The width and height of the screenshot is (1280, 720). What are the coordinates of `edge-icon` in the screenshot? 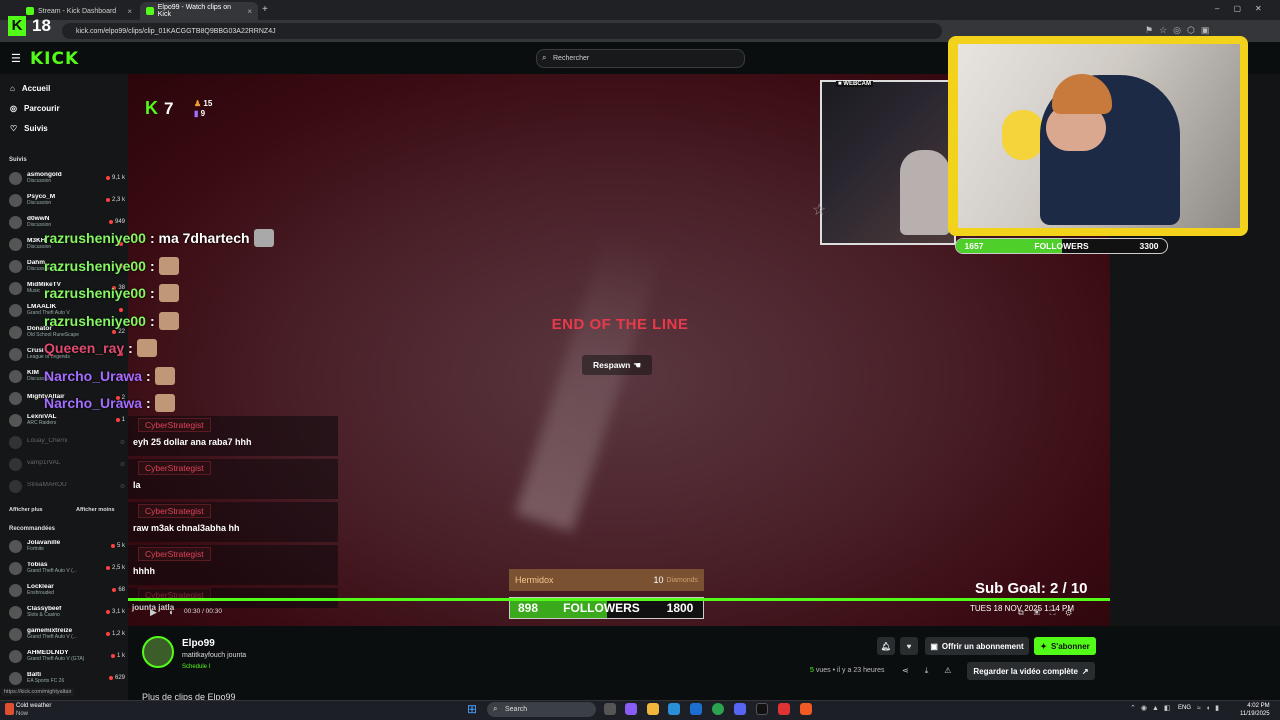 It's located at (674, 709).